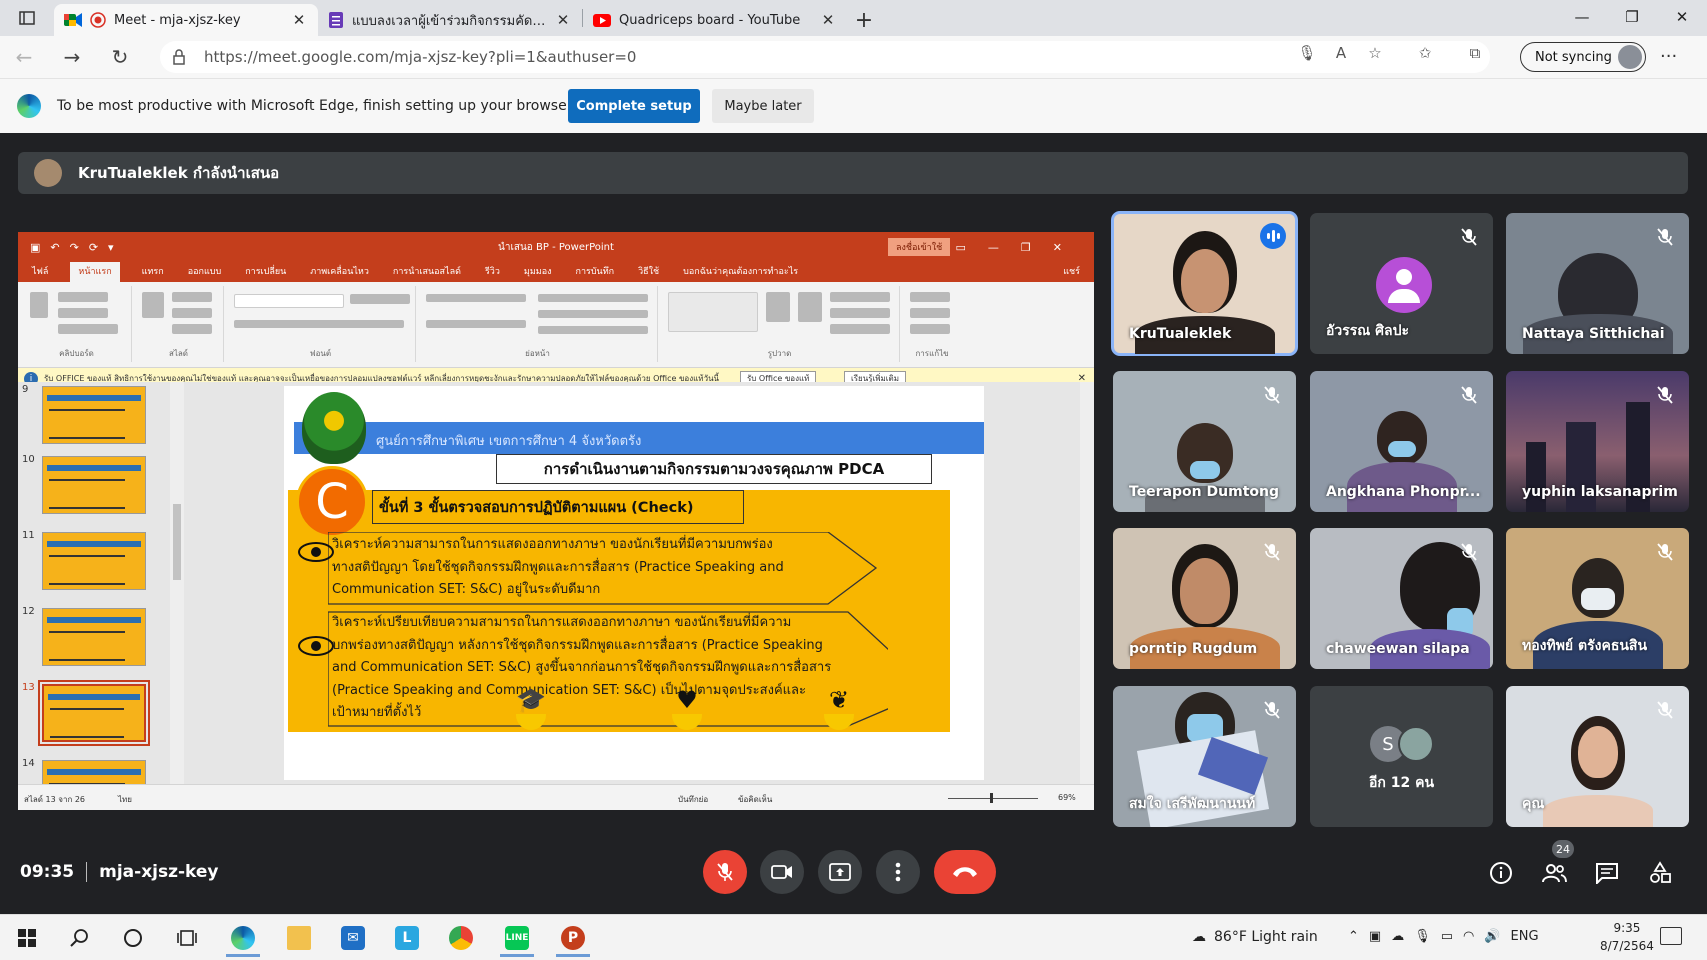  I want to click on participant-tile: KruTualeklek, so click(1204, 283).